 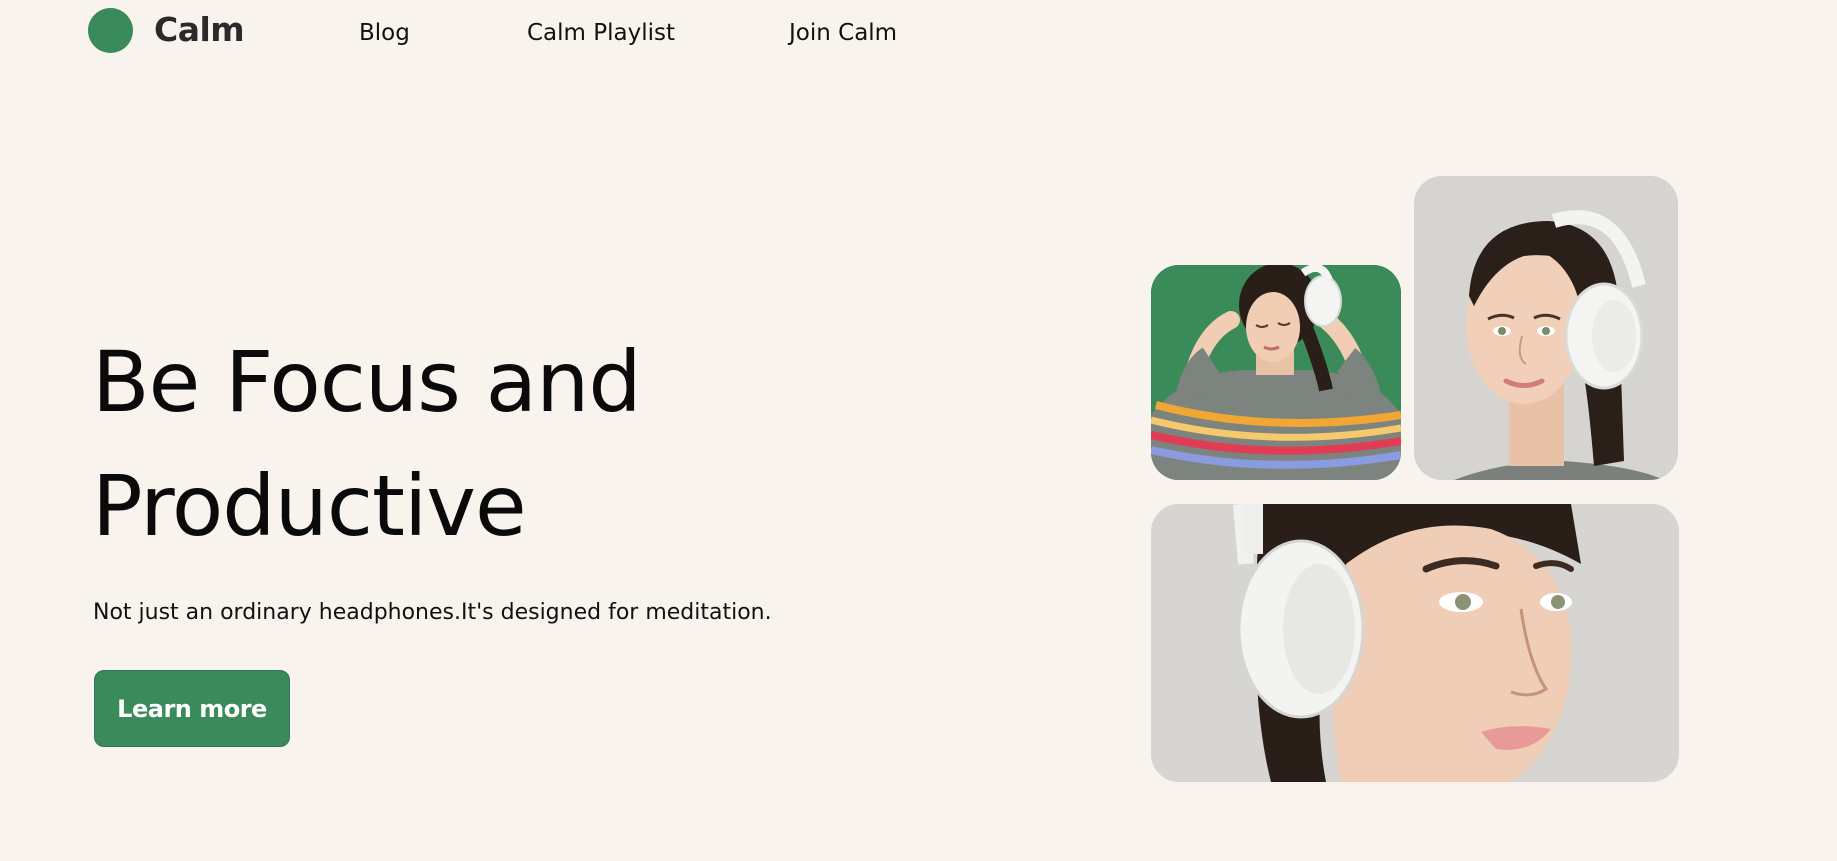 I want to click on woman-profile-headphones-photo, so click(x=1546, y=328).